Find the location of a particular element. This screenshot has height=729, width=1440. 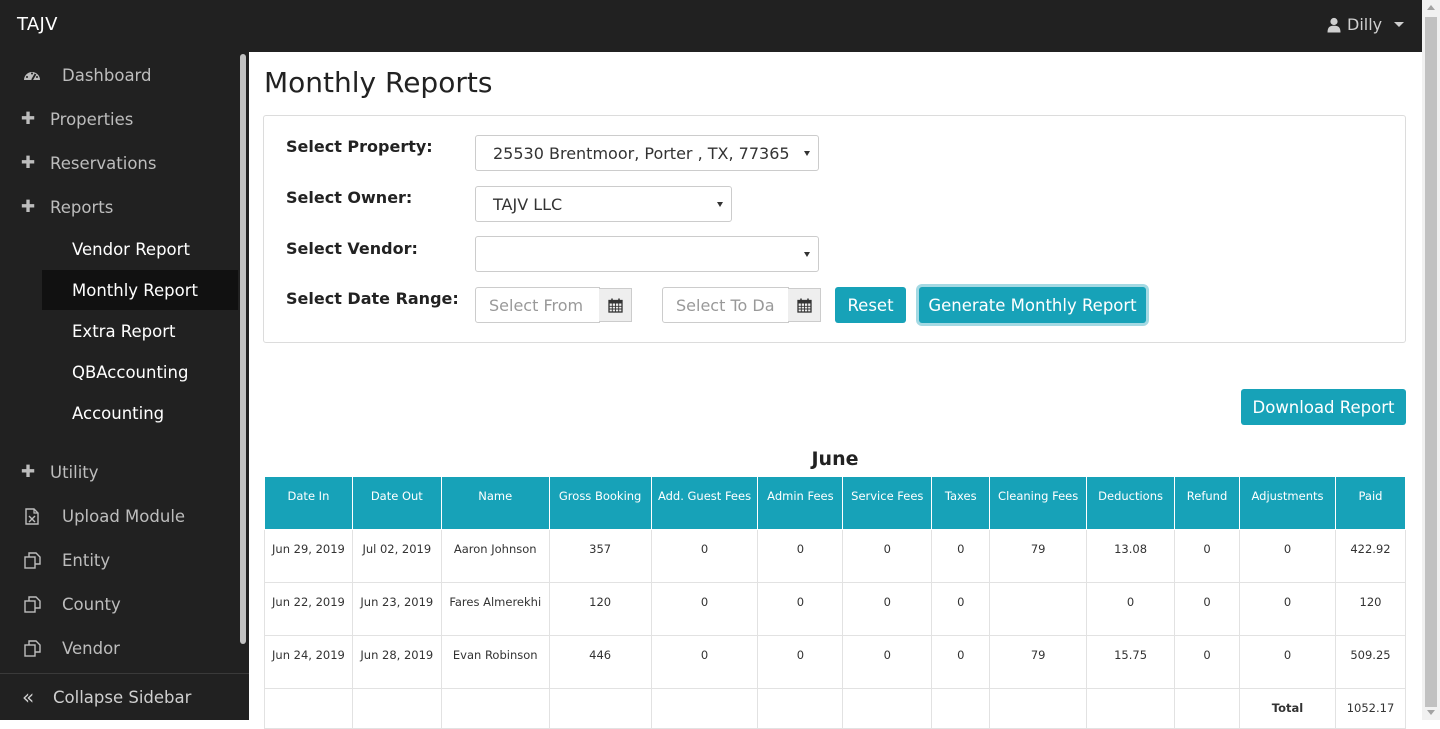

generate-monthly-report-button: Generate Monthly Report is located at coordinates (1032, 305).